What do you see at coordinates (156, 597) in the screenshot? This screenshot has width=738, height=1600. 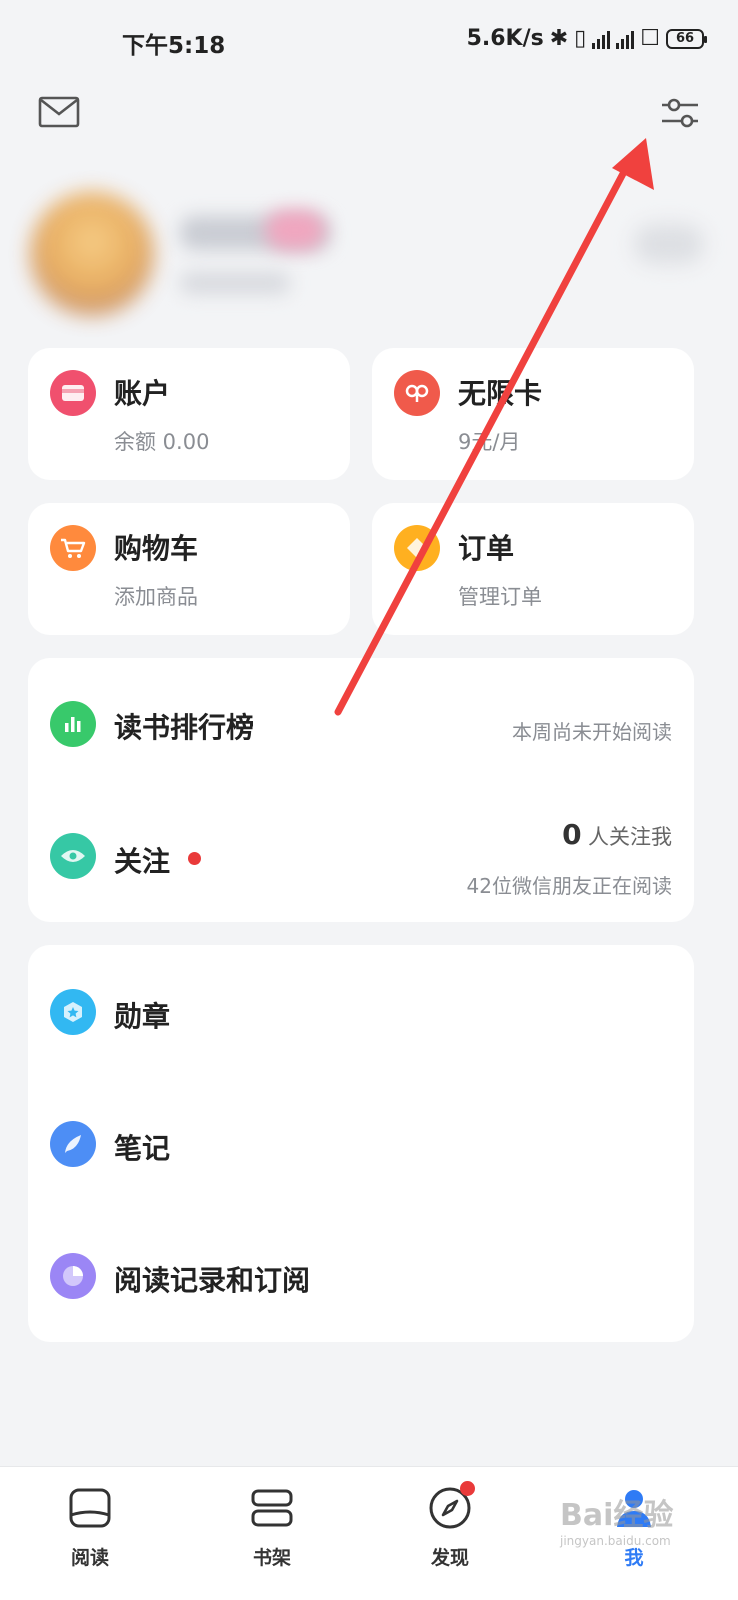 I see `cart-subtitle: 添加商品` at bounding box center [156, 597].